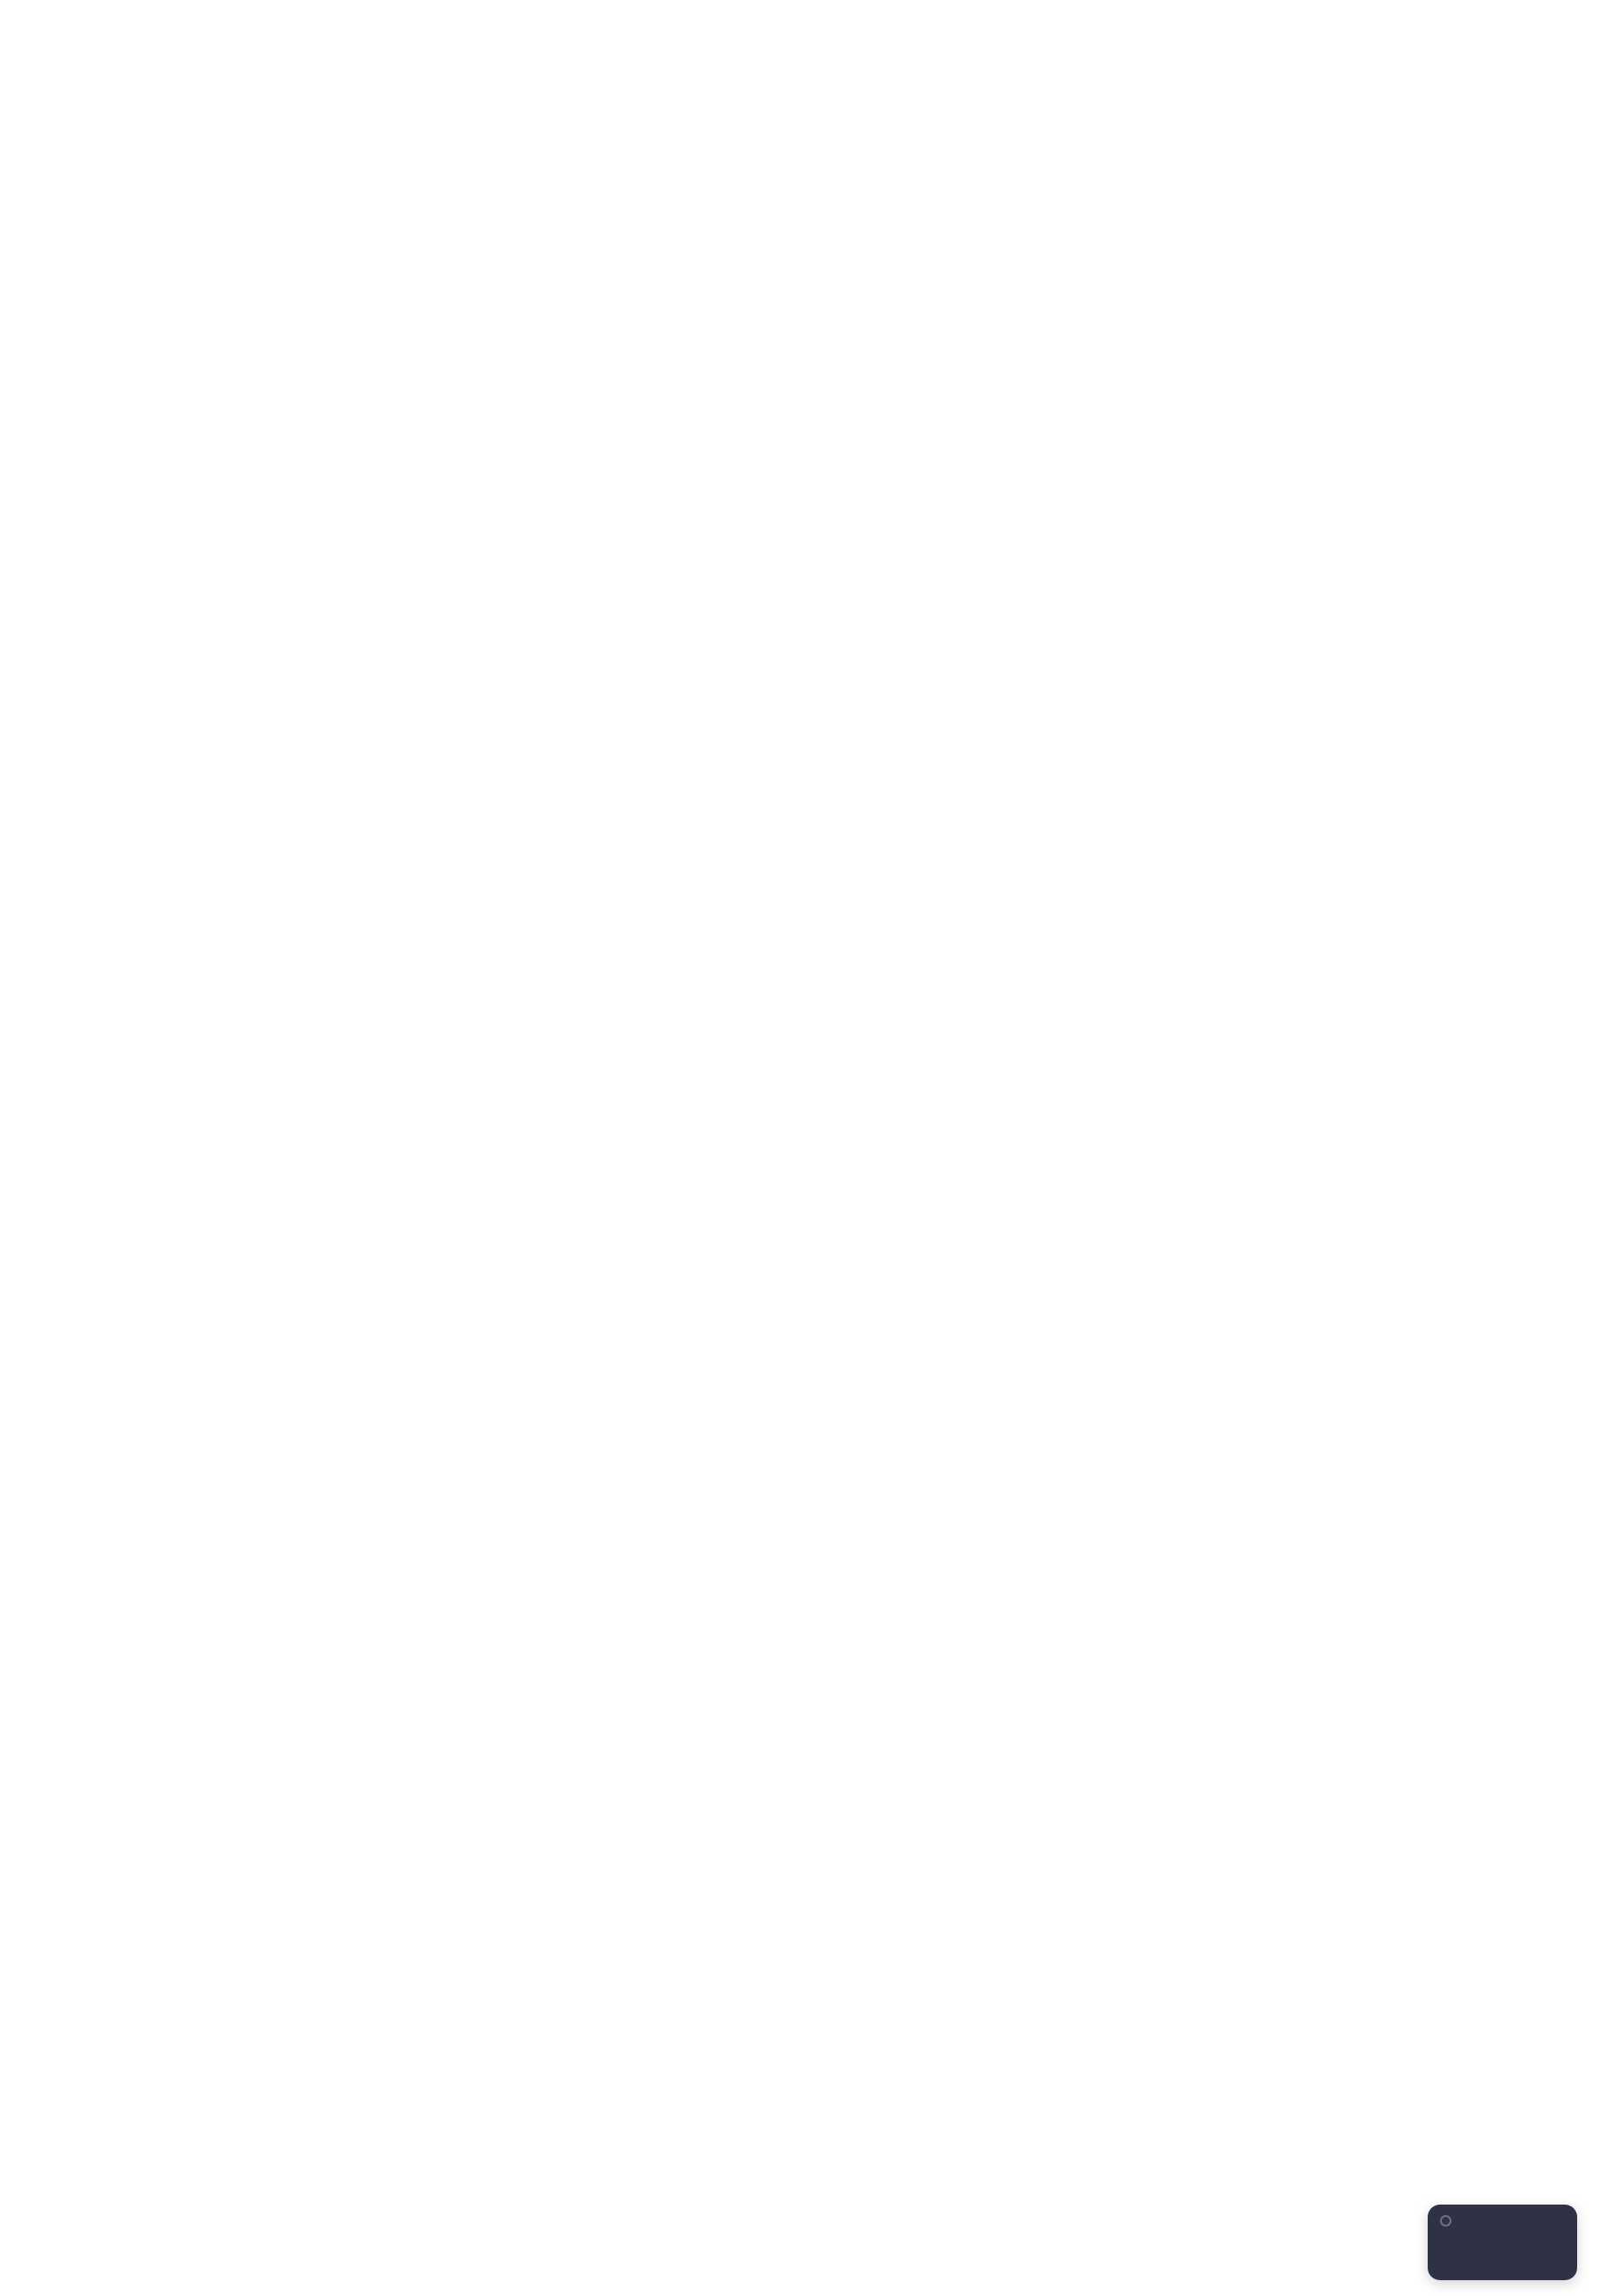  I want to click on icon-grid, so click(800, 26).